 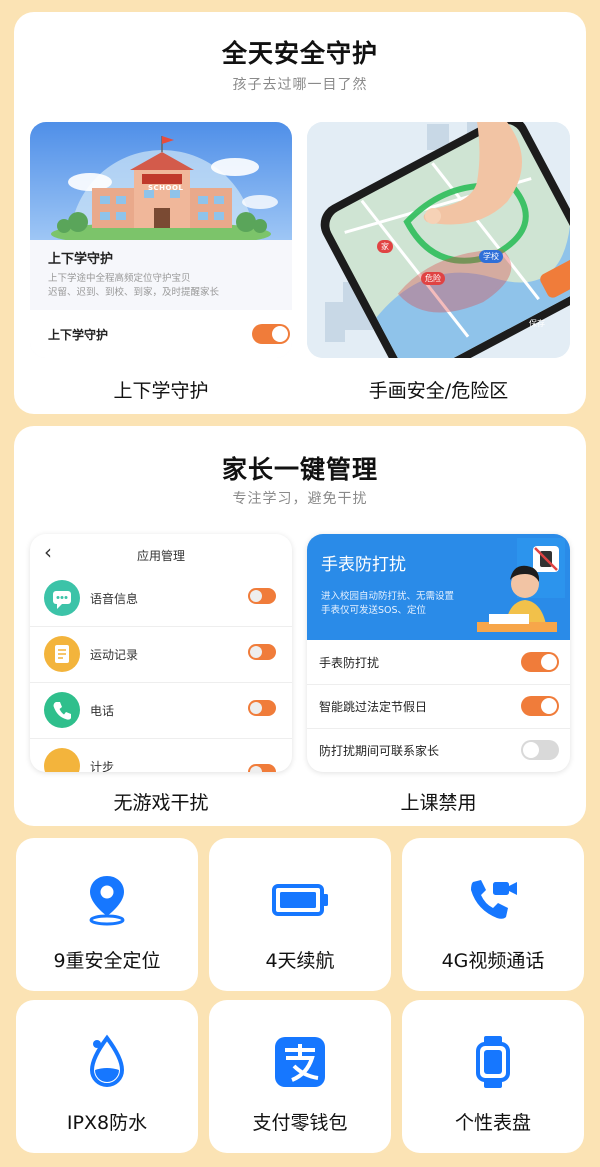 I want to click on app-management-card: ‹ 应用管理 语音信息 运动记录 电话 计步, so click(x=161, y=653).